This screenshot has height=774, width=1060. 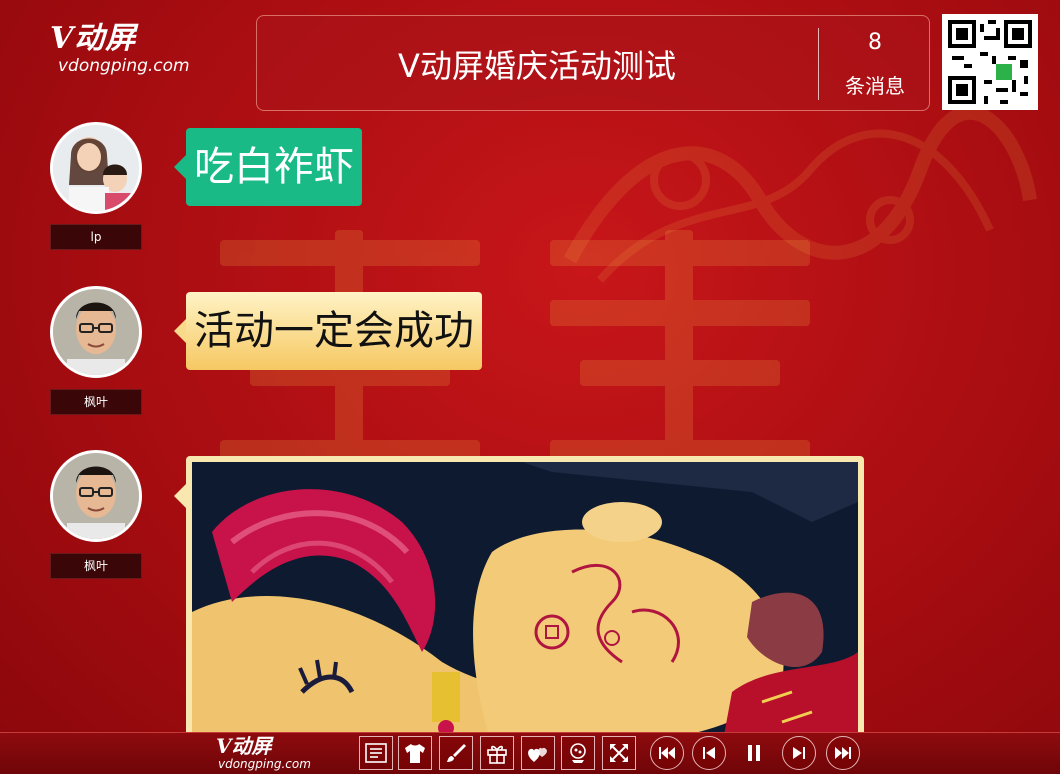 I want to click on message-count-label: 条消息, so click(x=875, y=86).